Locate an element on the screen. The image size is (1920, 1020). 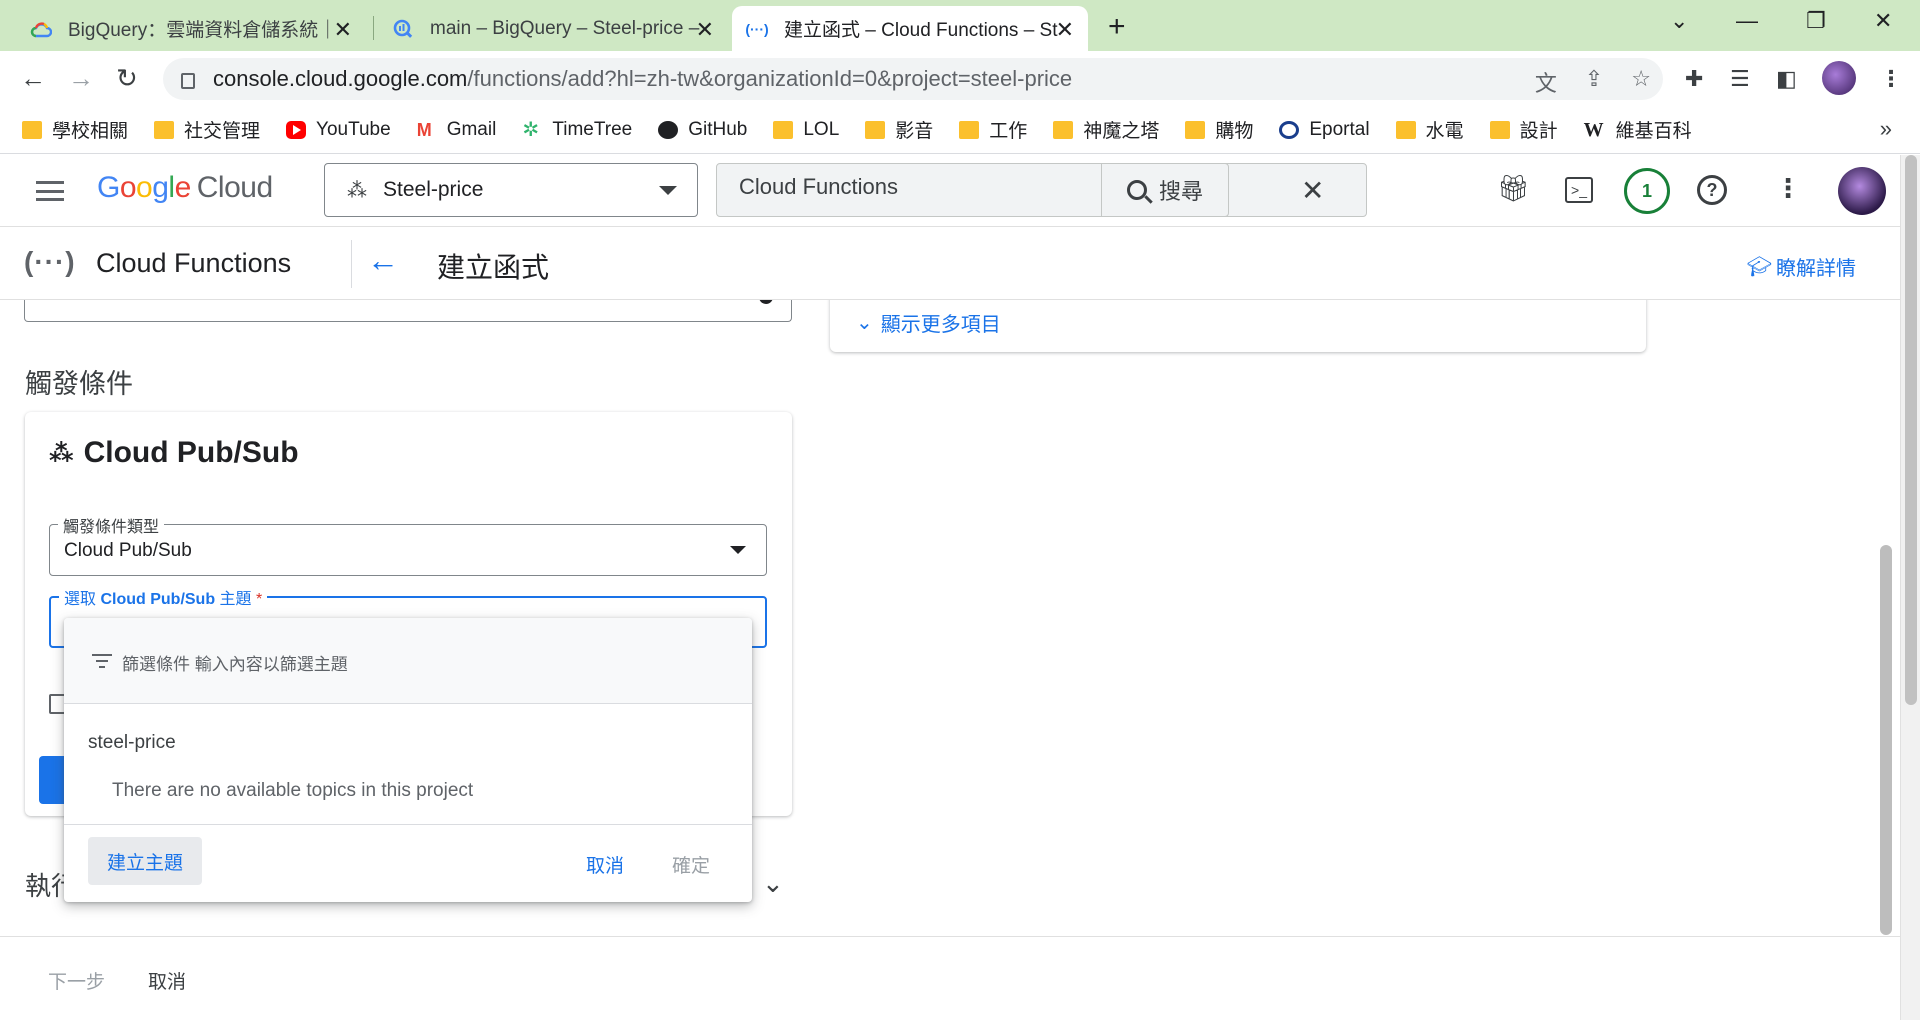
reload-icon: ↻ is located at coordinates (127, 78).